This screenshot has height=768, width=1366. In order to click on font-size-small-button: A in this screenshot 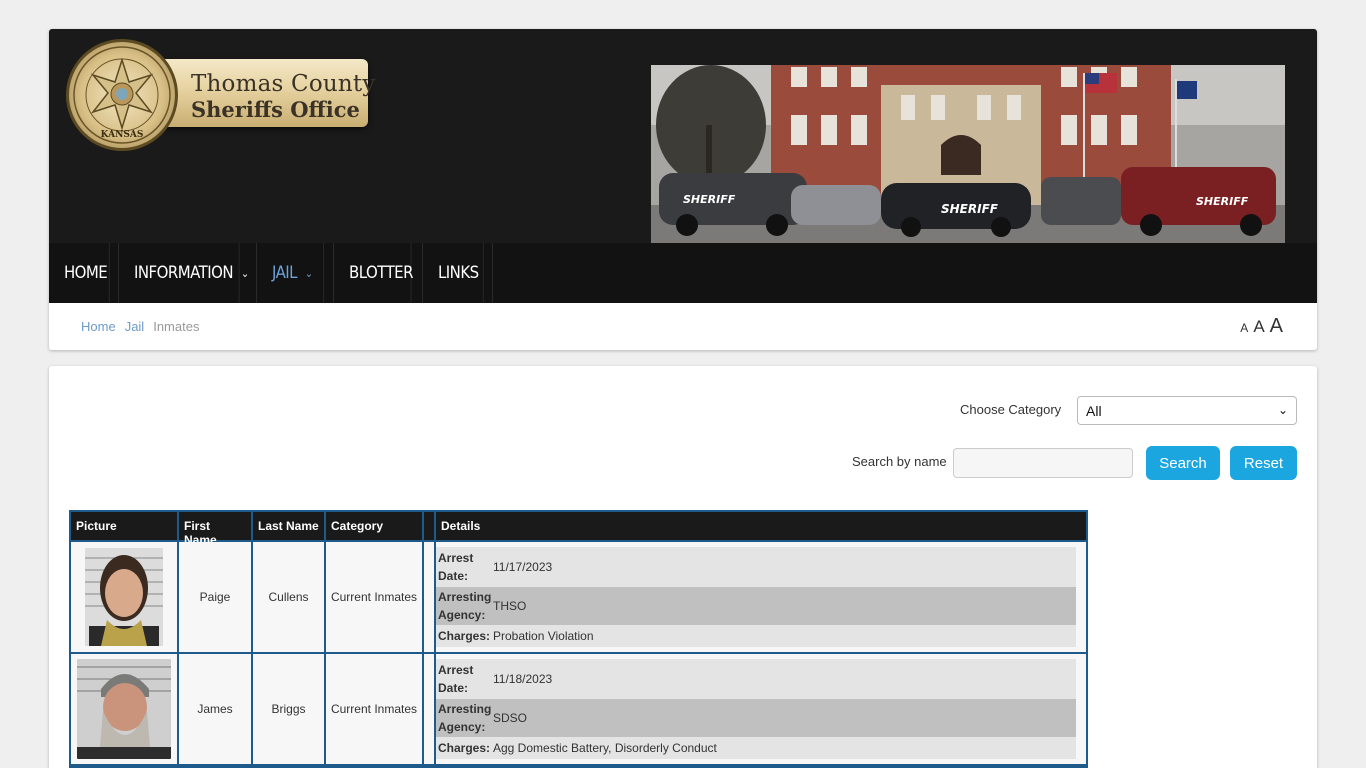, I will do `click(1244, 328)`.